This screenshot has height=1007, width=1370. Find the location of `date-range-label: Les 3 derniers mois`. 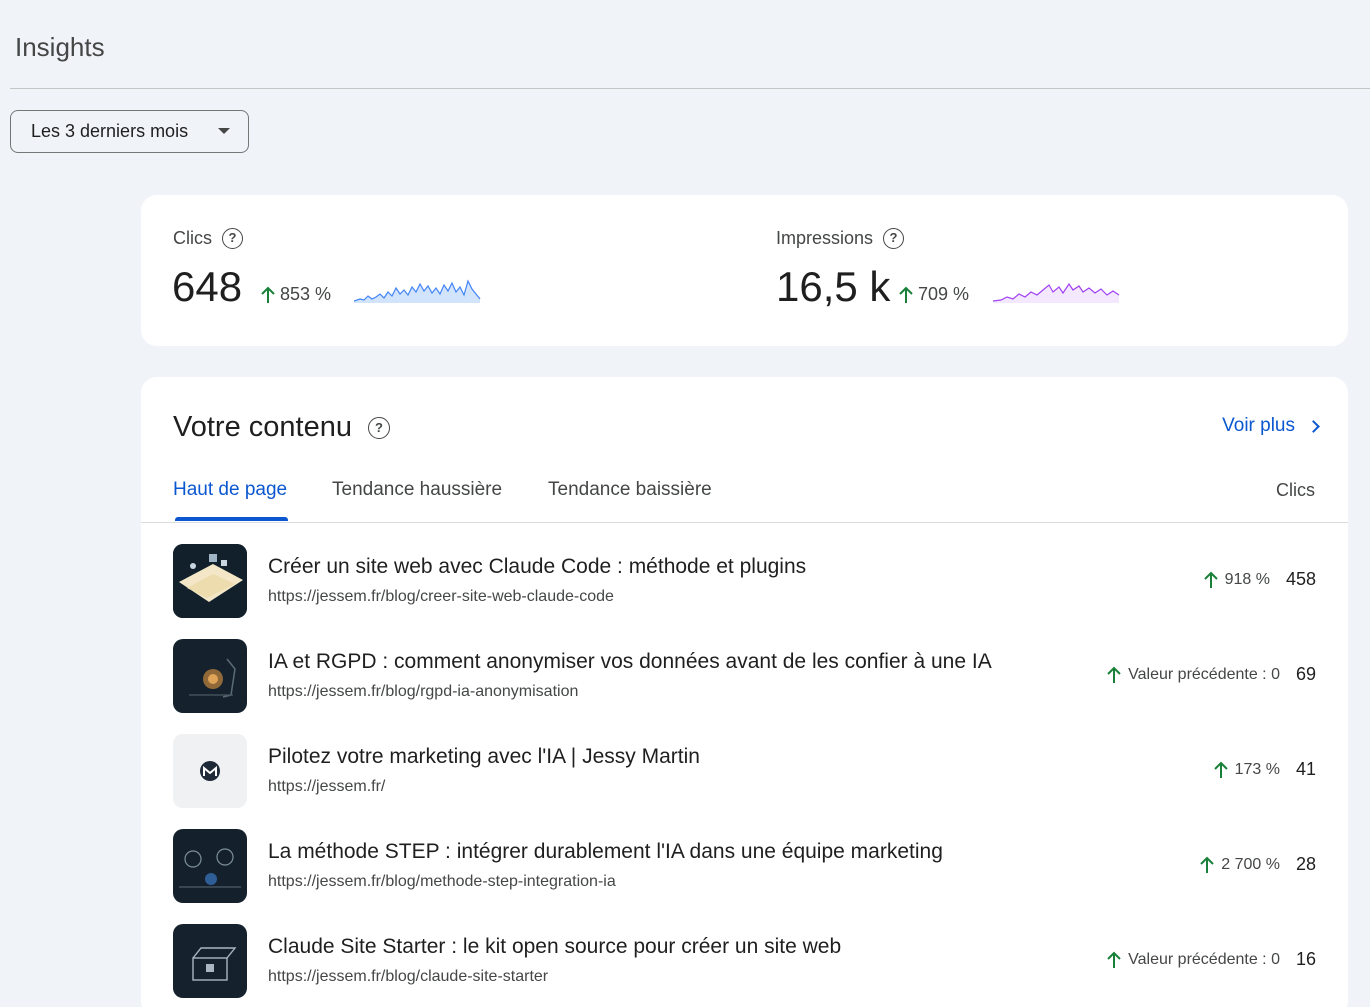

date-range-label: Les 3 derniers mois is located at coordinates (110, 131).